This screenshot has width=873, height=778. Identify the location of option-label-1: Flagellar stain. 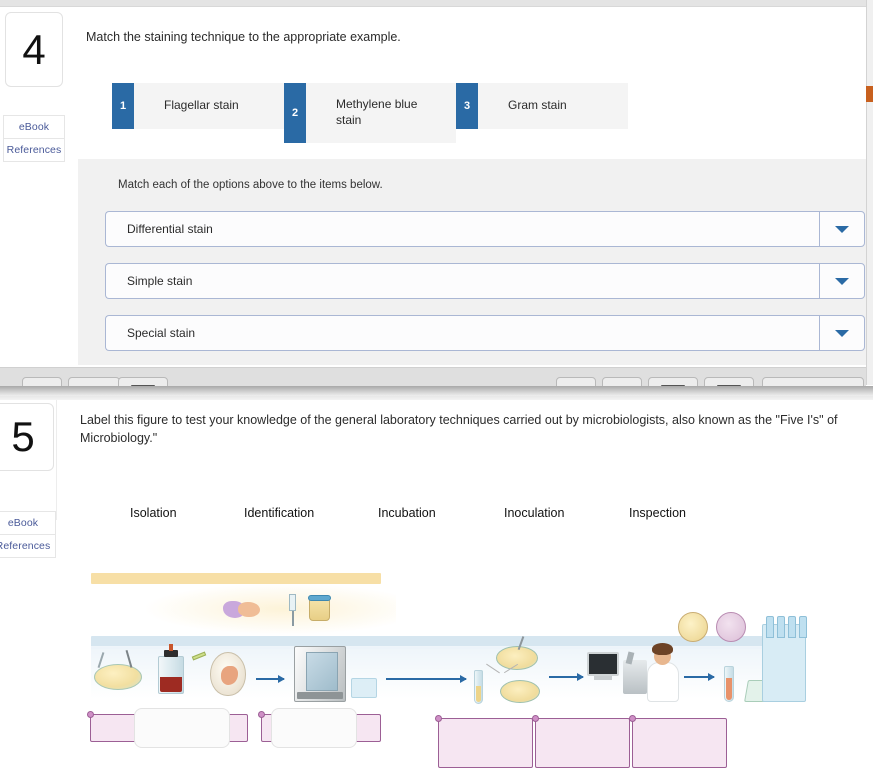
(201, 105).